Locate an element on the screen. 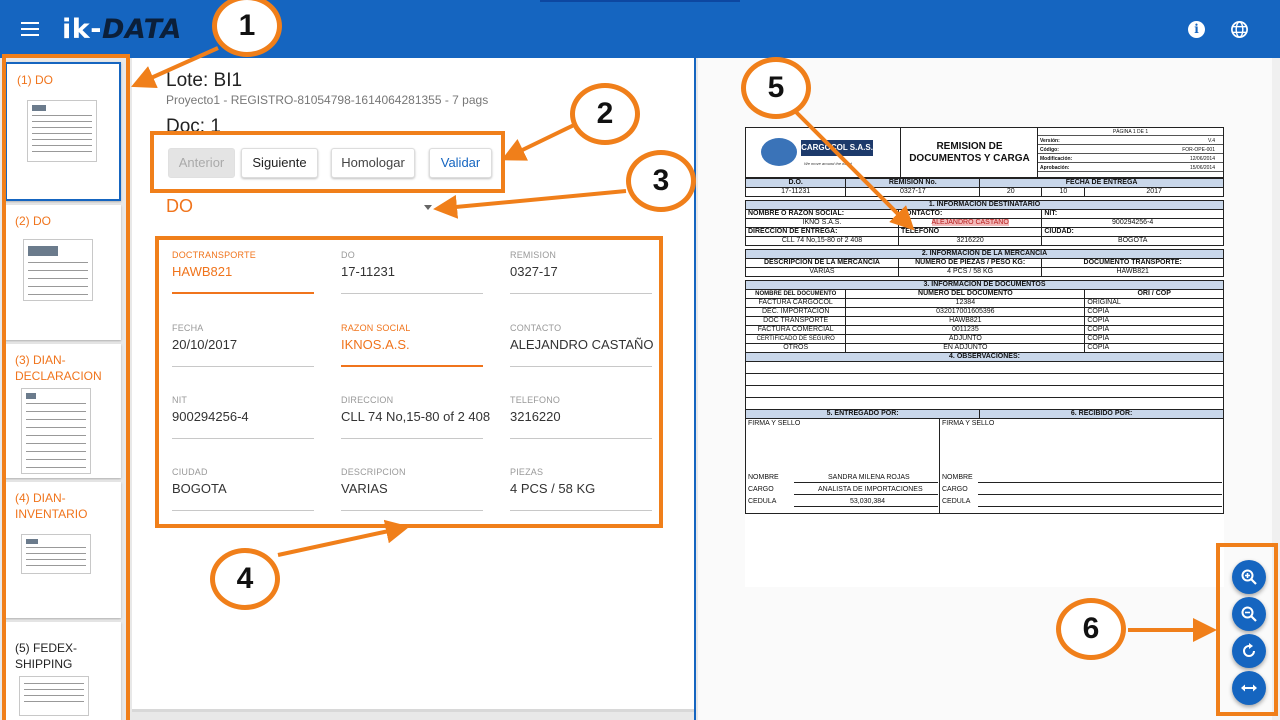 This screenshot has width=1280, height=720. annotation-3: 3 is located at coordinates (661, 181).